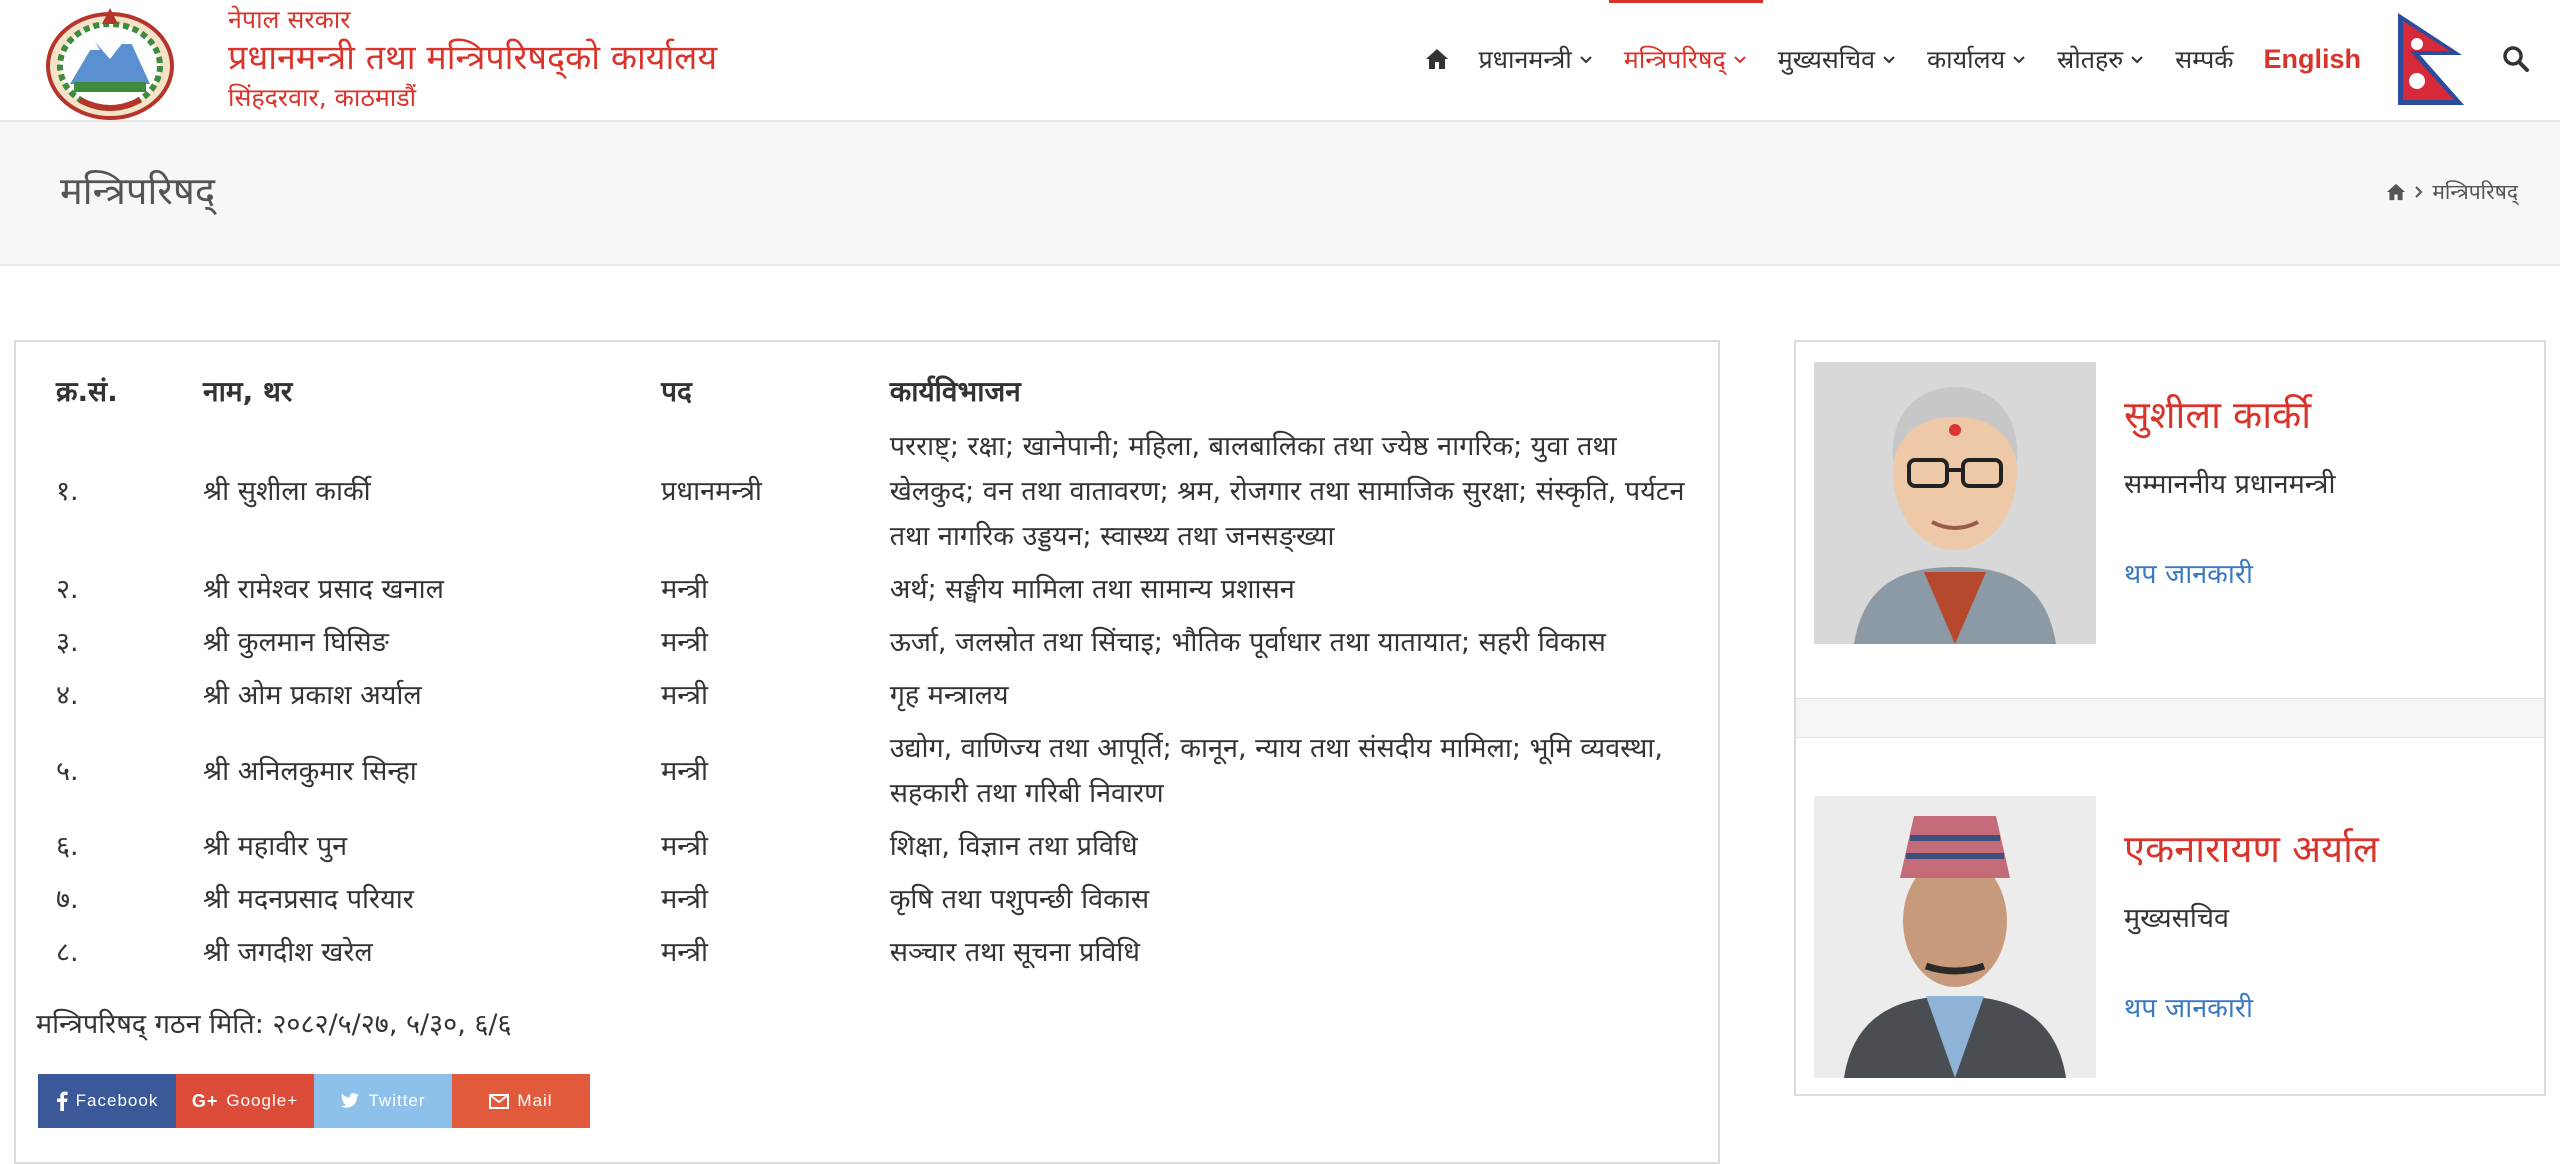 Image resolution: width=2560 pixels, height=1164 pixels. I want to click on page-title-bar: मन्त्रिपरिषद् मन्त्रिपरिषद्, so click(1280, 194).